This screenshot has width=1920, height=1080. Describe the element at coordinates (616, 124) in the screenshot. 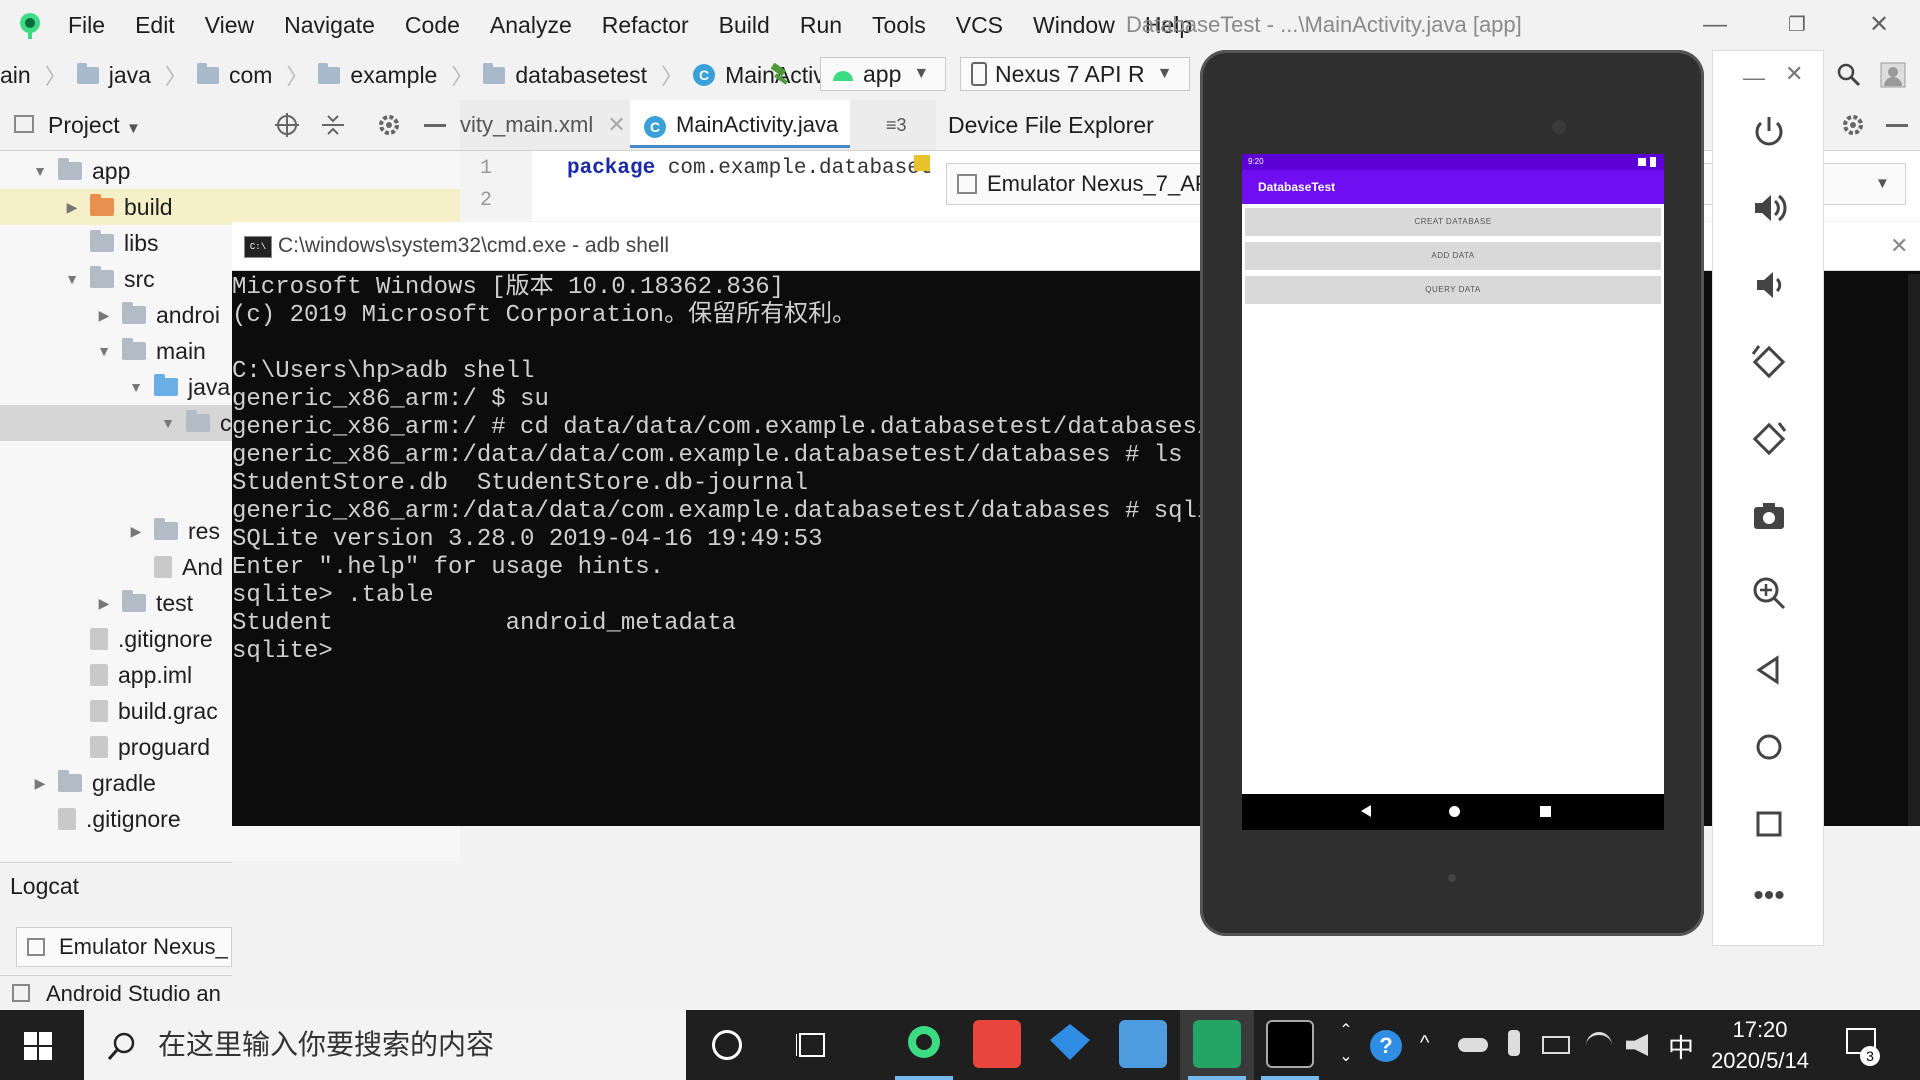

I see `close-tab-icon: ✕` at that location.